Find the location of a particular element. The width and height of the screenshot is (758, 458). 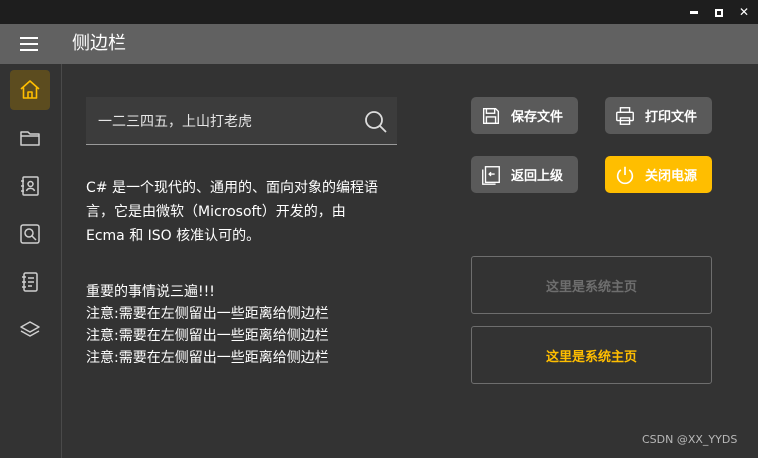

minimize-button is located at coordinates (694, 12).